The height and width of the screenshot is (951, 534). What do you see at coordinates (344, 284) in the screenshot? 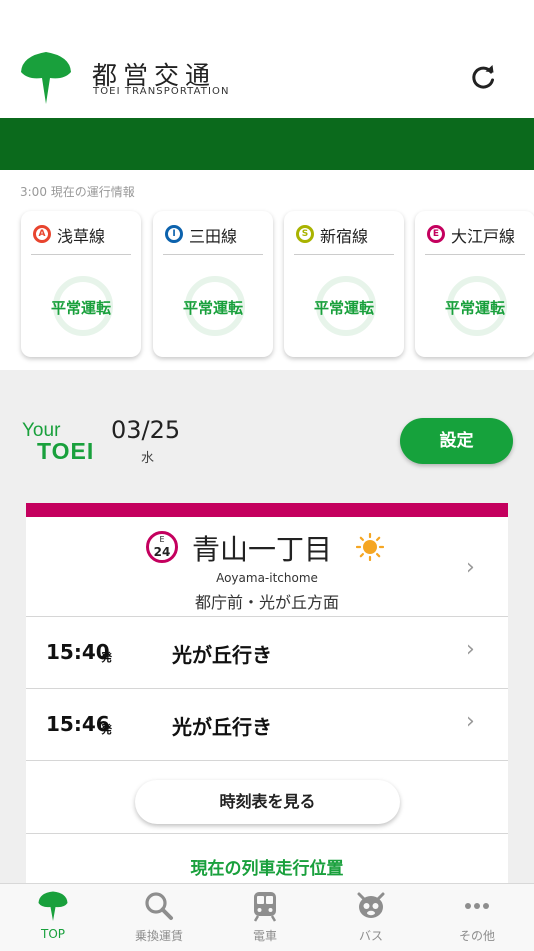
I see `line-card-shinjuku: S 新宿線 平常運転` at bounding box center [344, 284].